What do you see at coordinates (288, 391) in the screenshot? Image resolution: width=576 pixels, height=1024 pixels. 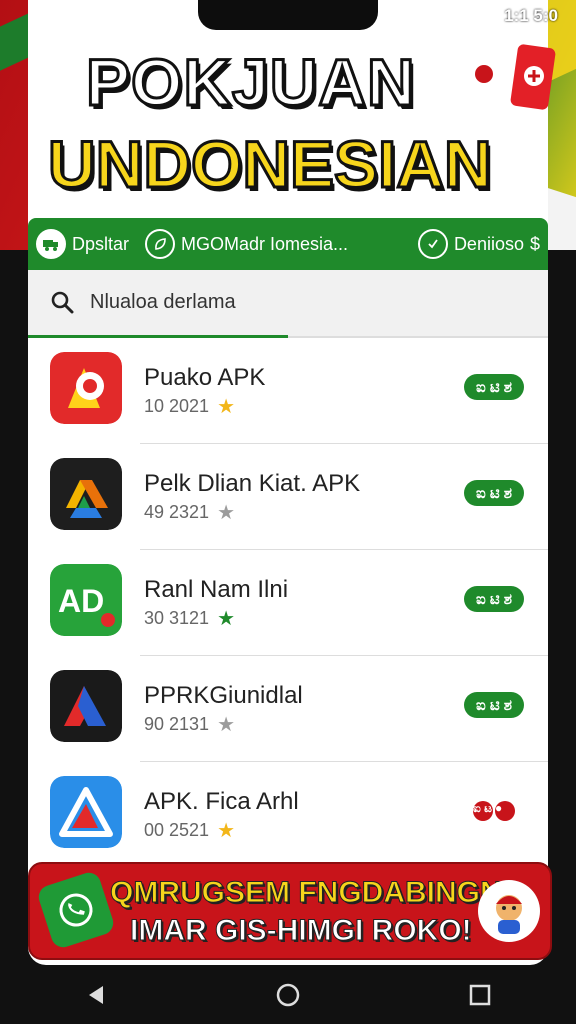 I see `list-item: Puako APK 10 2021 ★ ಐ ಟಿ ಶ` at bounding box center [288, 391].